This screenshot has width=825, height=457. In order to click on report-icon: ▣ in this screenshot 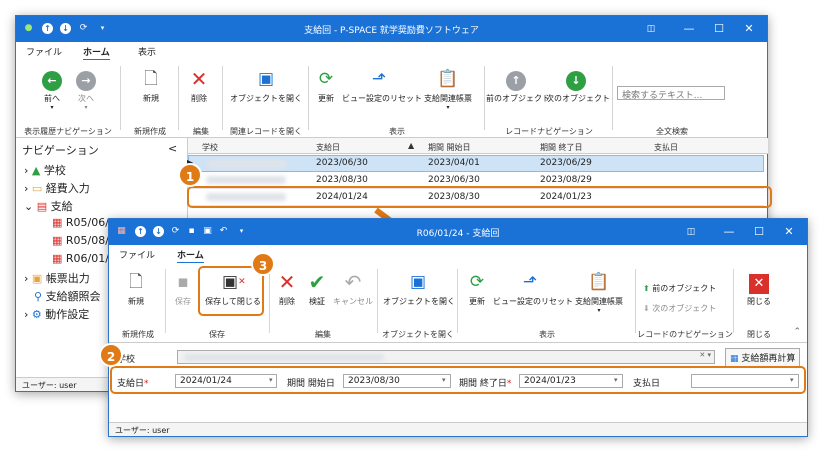, I will do `click(37, 278)`.